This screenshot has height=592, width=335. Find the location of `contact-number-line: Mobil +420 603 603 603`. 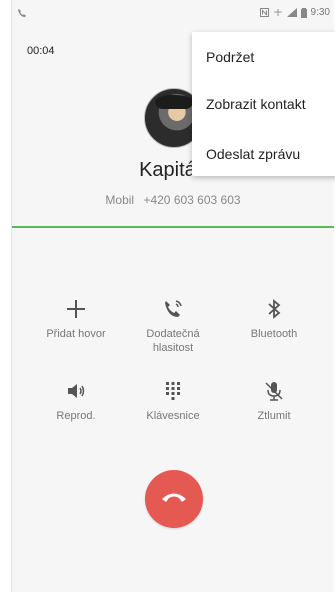

contact-number-line: Mobil +420 603 603 603 is located at coordinates (173, 200).